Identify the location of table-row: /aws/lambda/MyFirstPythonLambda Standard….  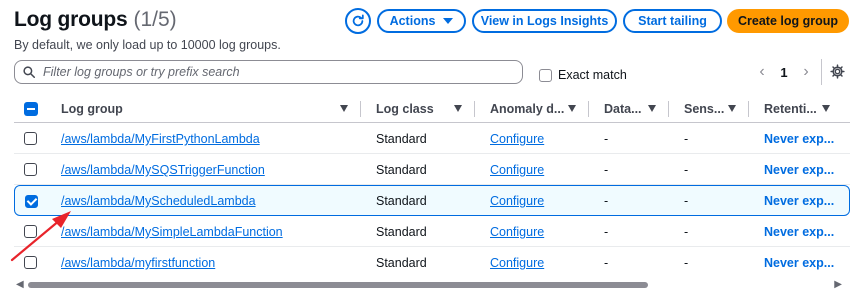
(432, 138).